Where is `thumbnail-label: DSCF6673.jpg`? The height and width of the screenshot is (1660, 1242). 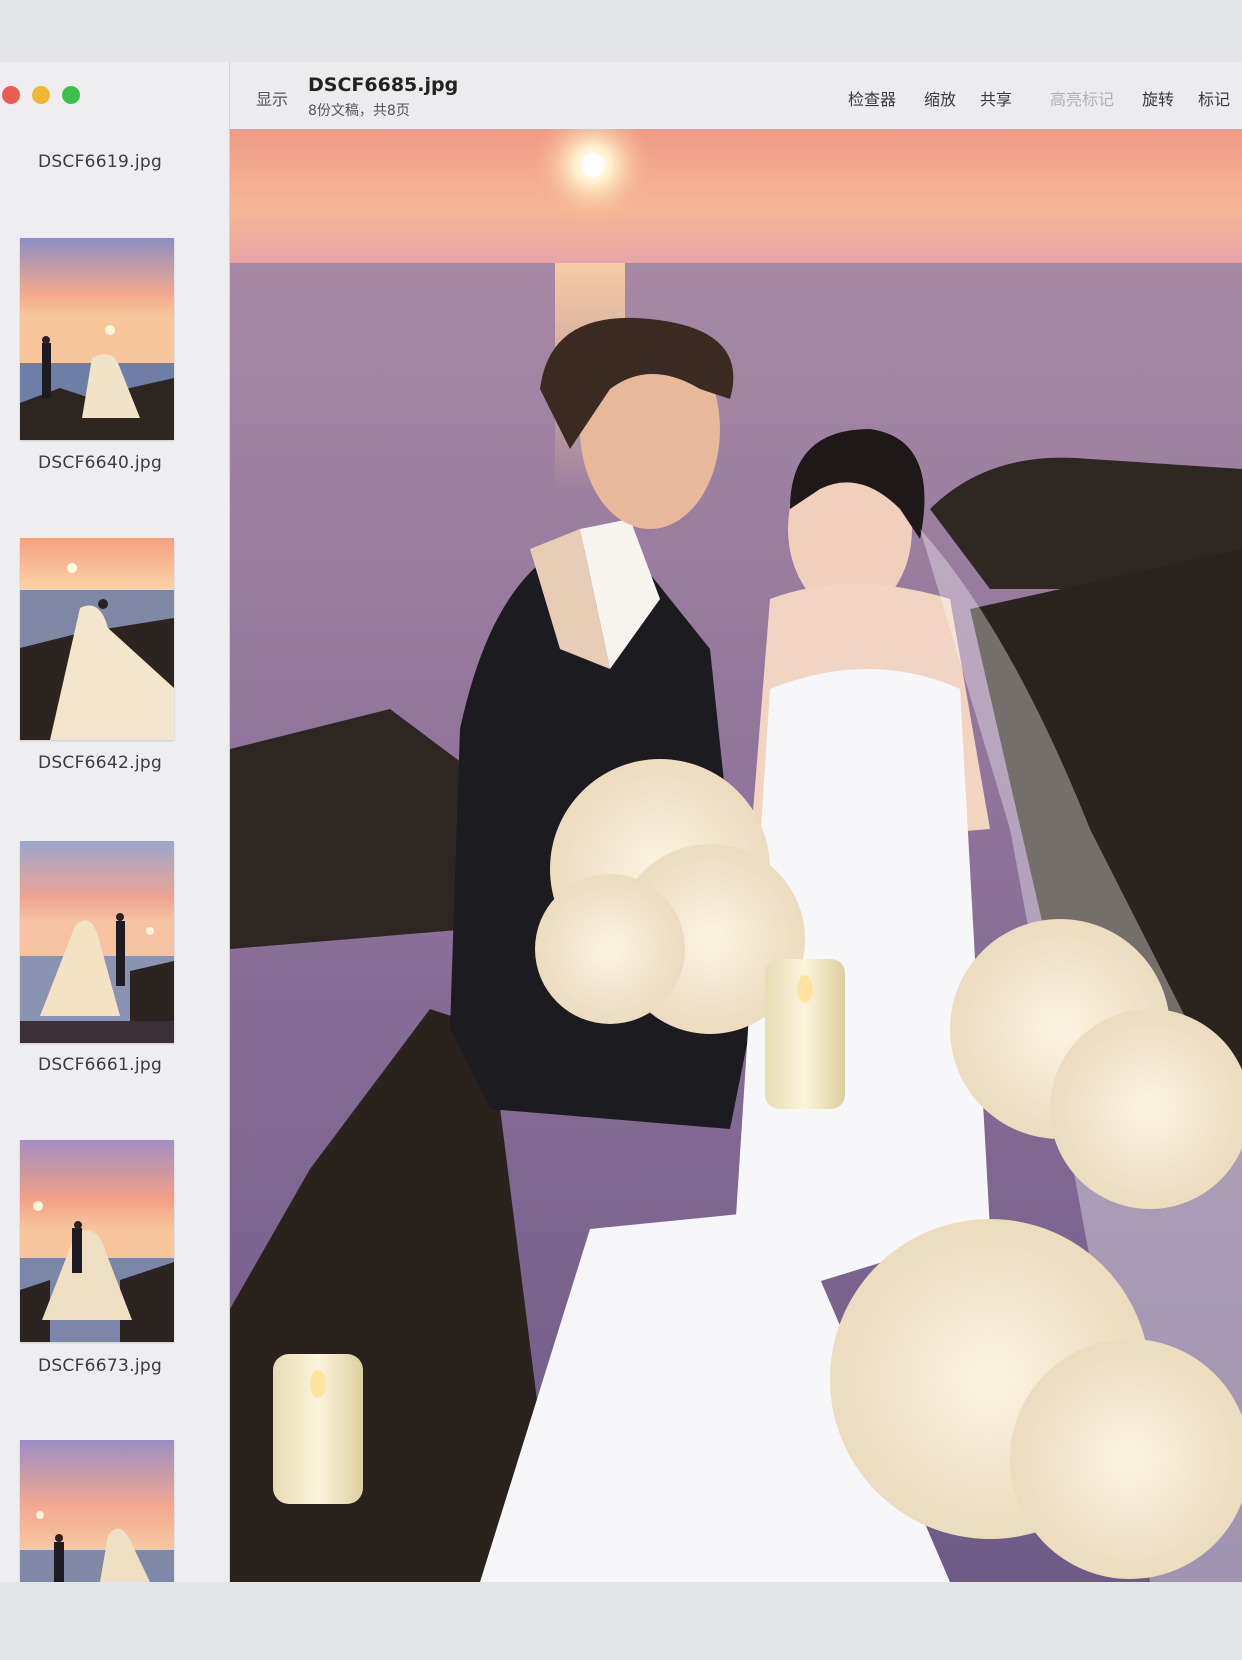
thumbnail-label: DSCF6673.jpg is located at coordinates (100, 1366).